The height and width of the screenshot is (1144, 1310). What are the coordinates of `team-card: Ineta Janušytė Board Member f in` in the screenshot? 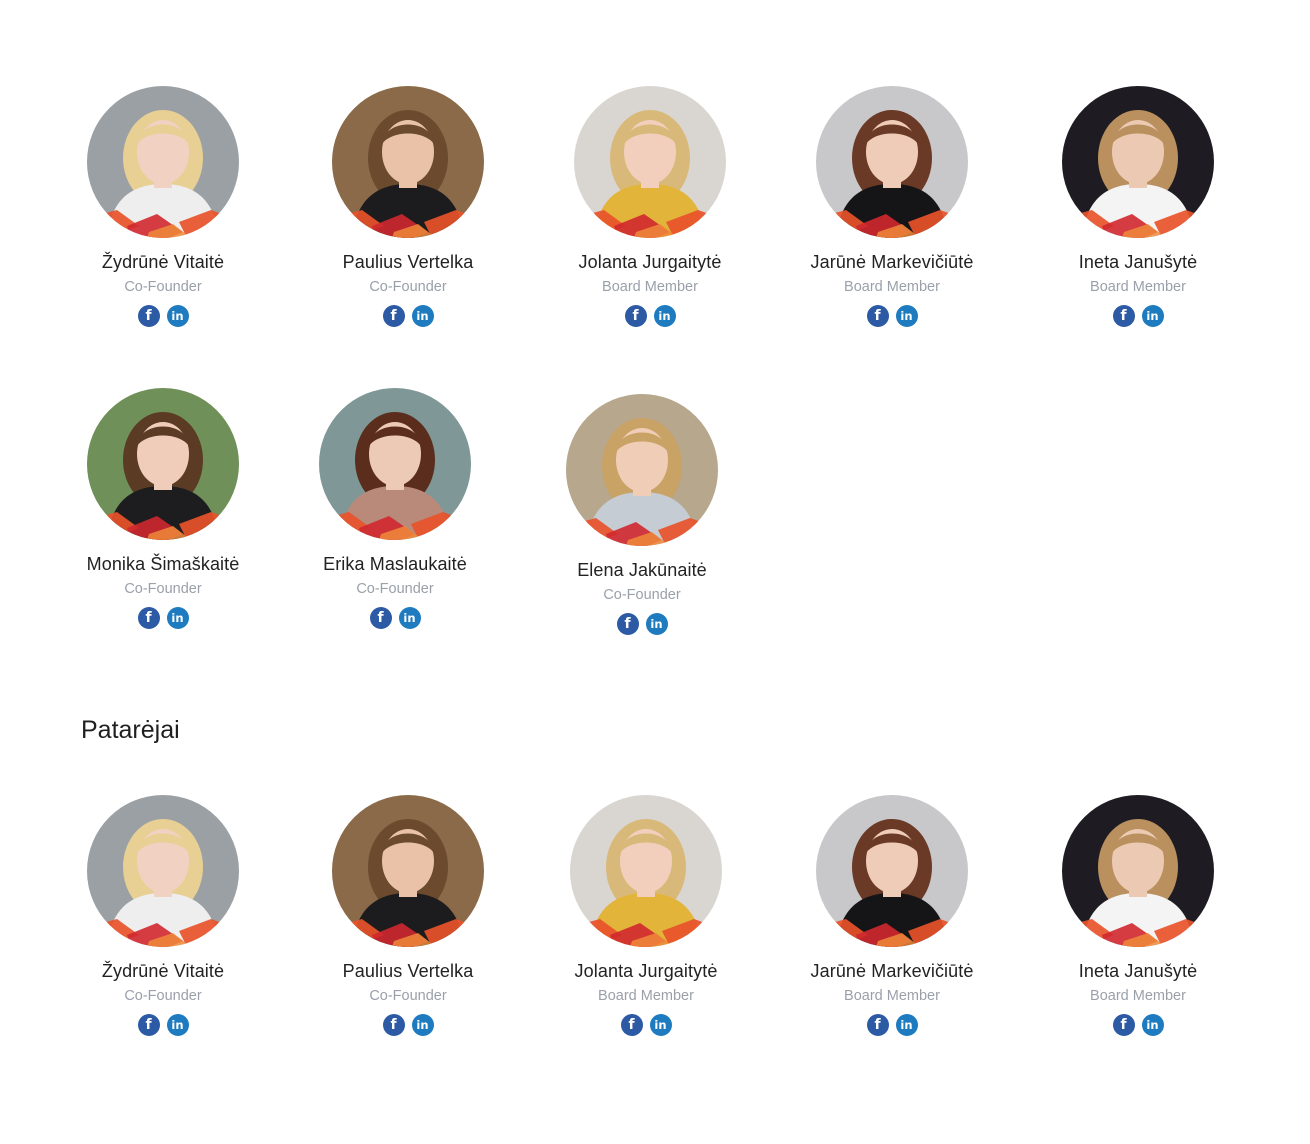 It's located at (1138, 915).